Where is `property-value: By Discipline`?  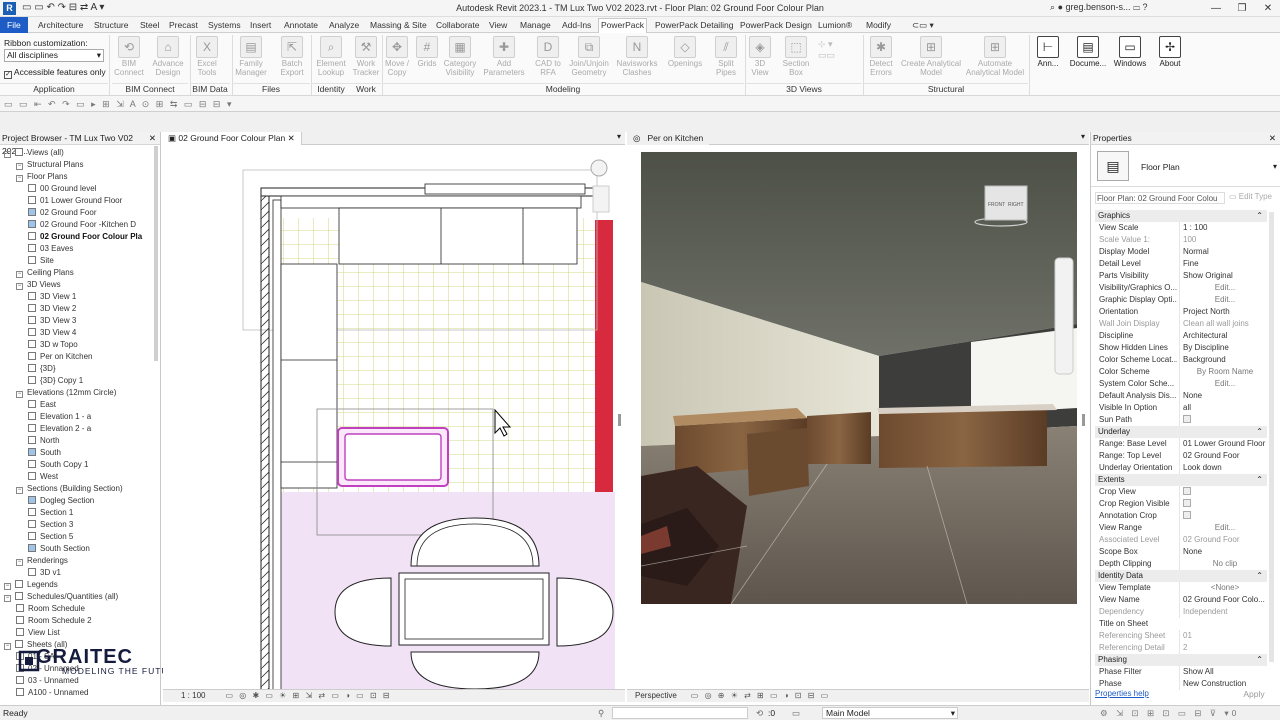 property-value: By Discipline is located at coordinates (1223, 348).